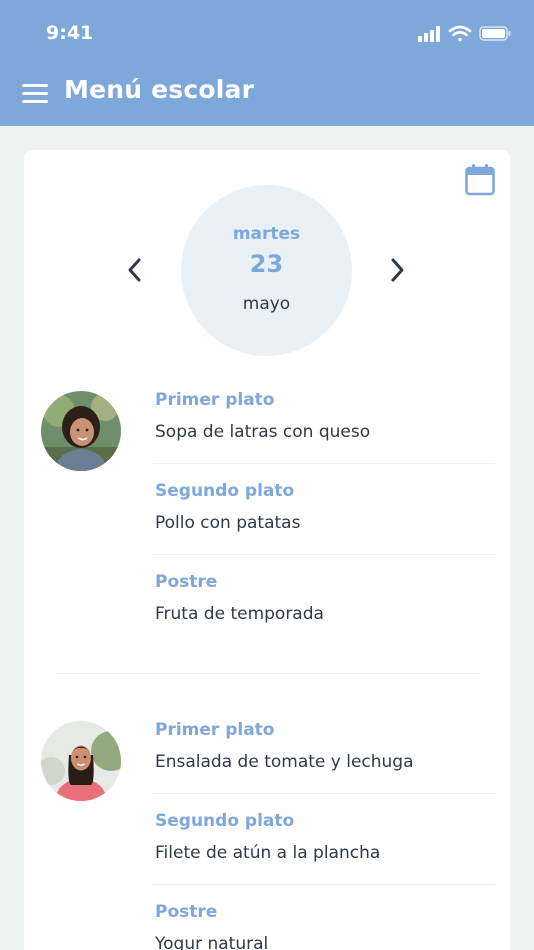 Image resolution: width=534 pixels, height=950 pixels. Describe the element at coordinates (267, 63) in the screenshot. I see `app-header: 9:41 Menú escolar` at that location.